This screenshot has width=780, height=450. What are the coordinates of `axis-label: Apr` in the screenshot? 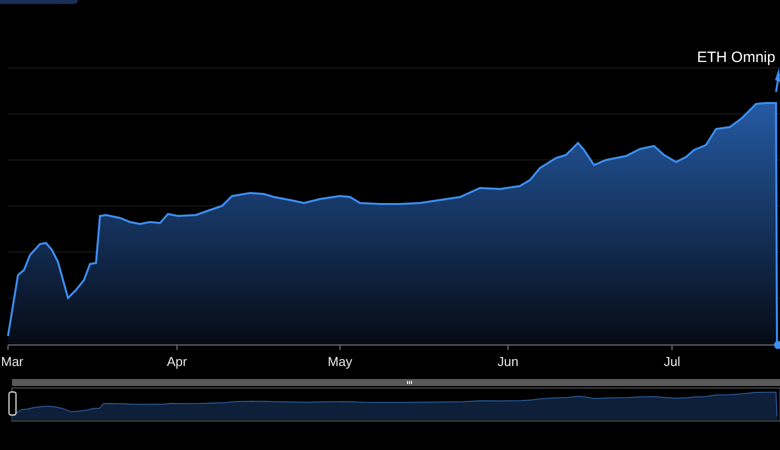 It's located at (177, 361).